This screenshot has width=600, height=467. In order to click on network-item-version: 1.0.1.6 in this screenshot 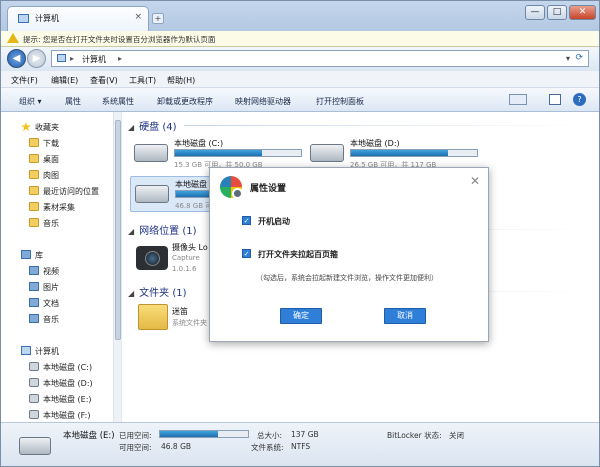, I will do `click(184, 269)`.